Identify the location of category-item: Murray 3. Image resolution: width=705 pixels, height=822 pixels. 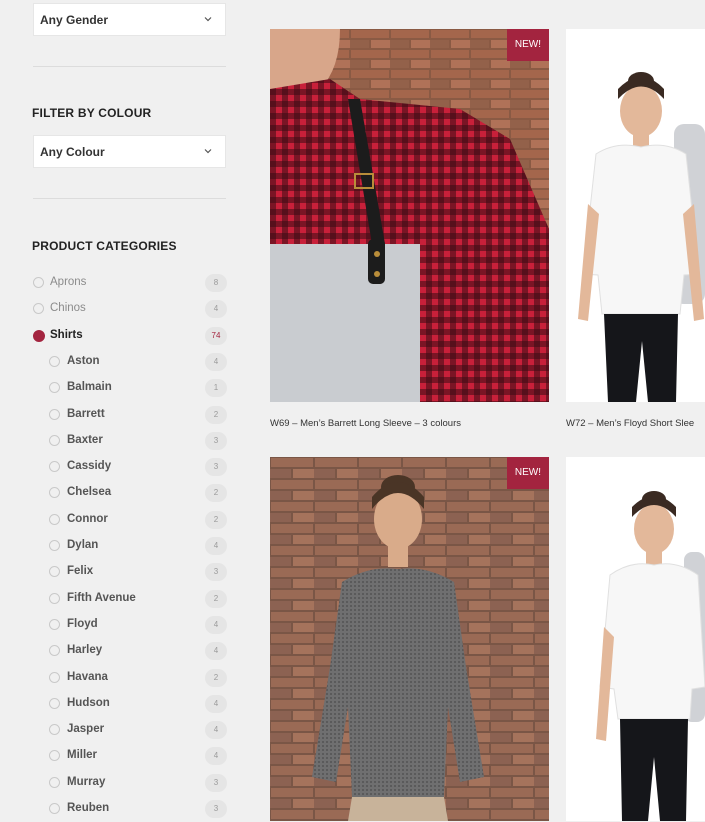
(122, 784).